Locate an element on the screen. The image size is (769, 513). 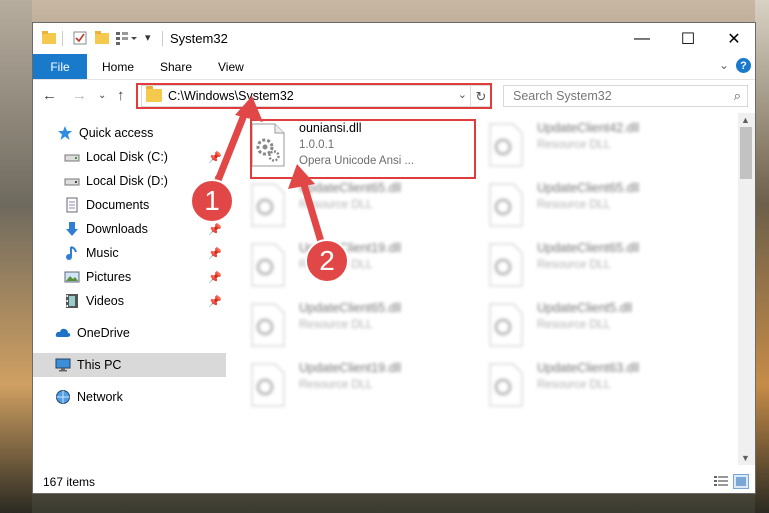
arrow-2-line is located at coordinates (312, 211).